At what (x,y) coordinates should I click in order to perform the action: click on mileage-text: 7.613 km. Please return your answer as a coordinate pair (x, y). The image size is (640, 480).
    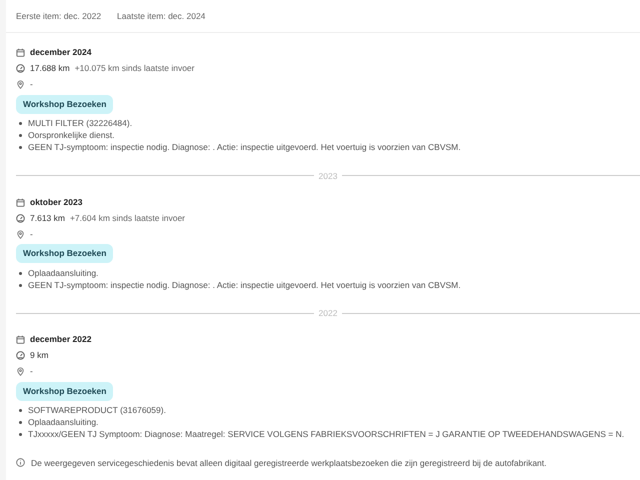
    Looking at the image, I should click on (47, 218).